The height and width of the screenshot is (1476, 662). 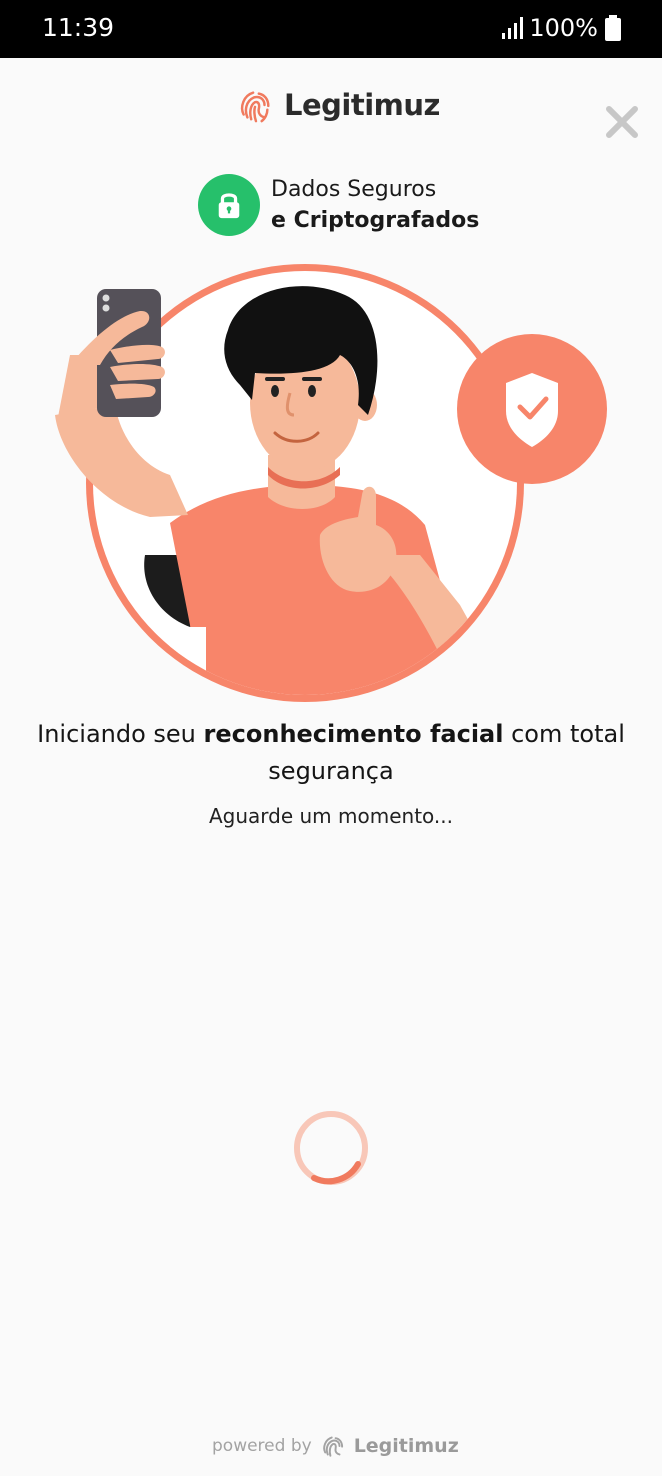 What do you see at coordinates (375, 220) in the screenshot?
I see `secure-text-line2: e Criptografados` at bounding box center [375, 220].